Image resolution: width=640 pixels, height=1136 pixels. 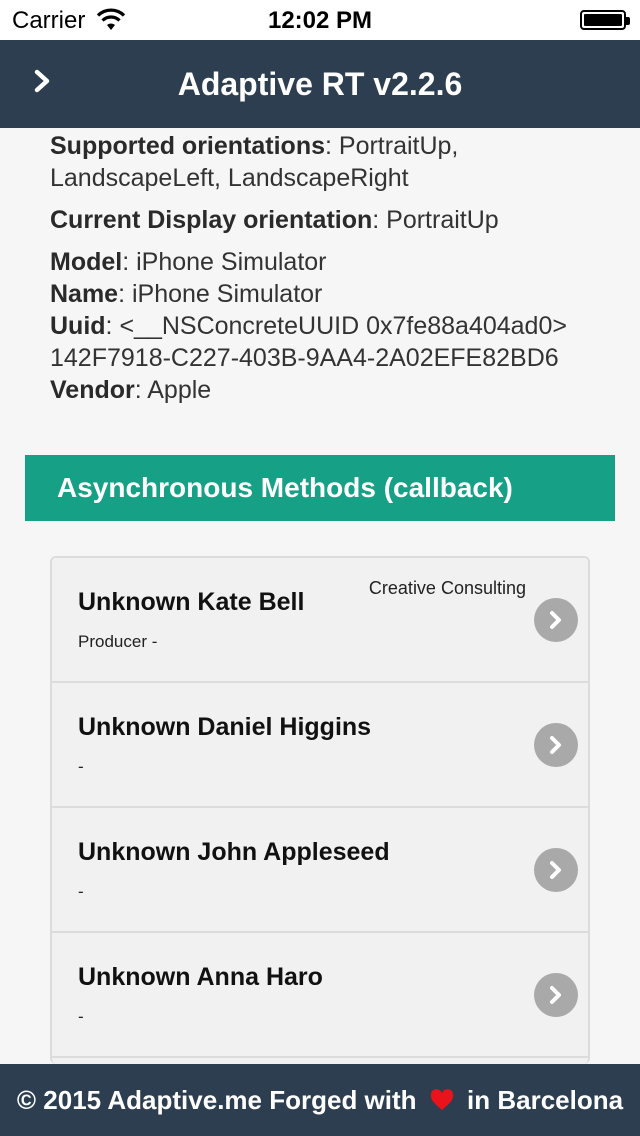 I want to click on current-orientation-line: Current Display orientation: PortraitUp, so click(x=335, y=220).